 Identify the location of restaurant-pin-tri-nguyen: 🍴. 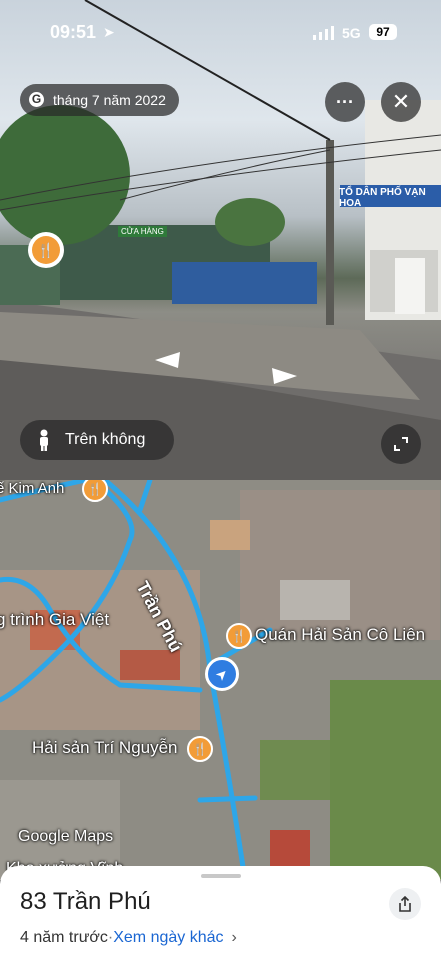
(200, 749).